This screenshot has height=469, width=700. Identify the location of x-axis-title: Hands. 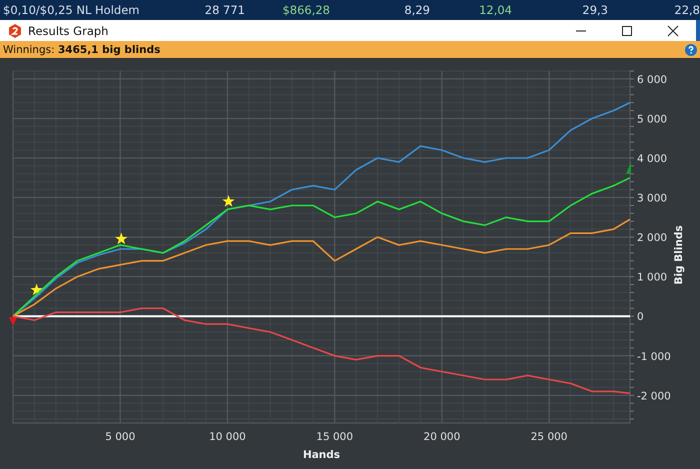
(321, 455).